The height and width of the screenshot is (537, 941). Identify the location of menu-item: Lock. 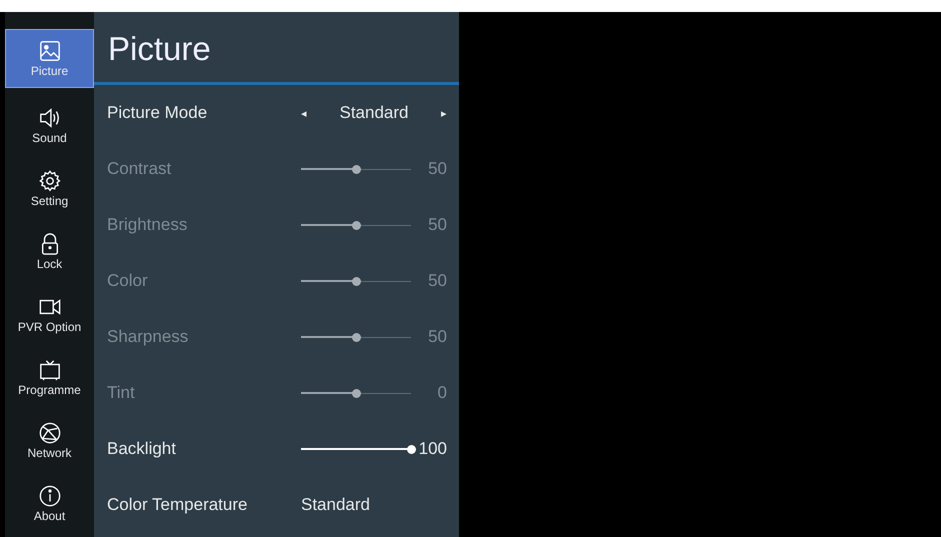
(49, 251).